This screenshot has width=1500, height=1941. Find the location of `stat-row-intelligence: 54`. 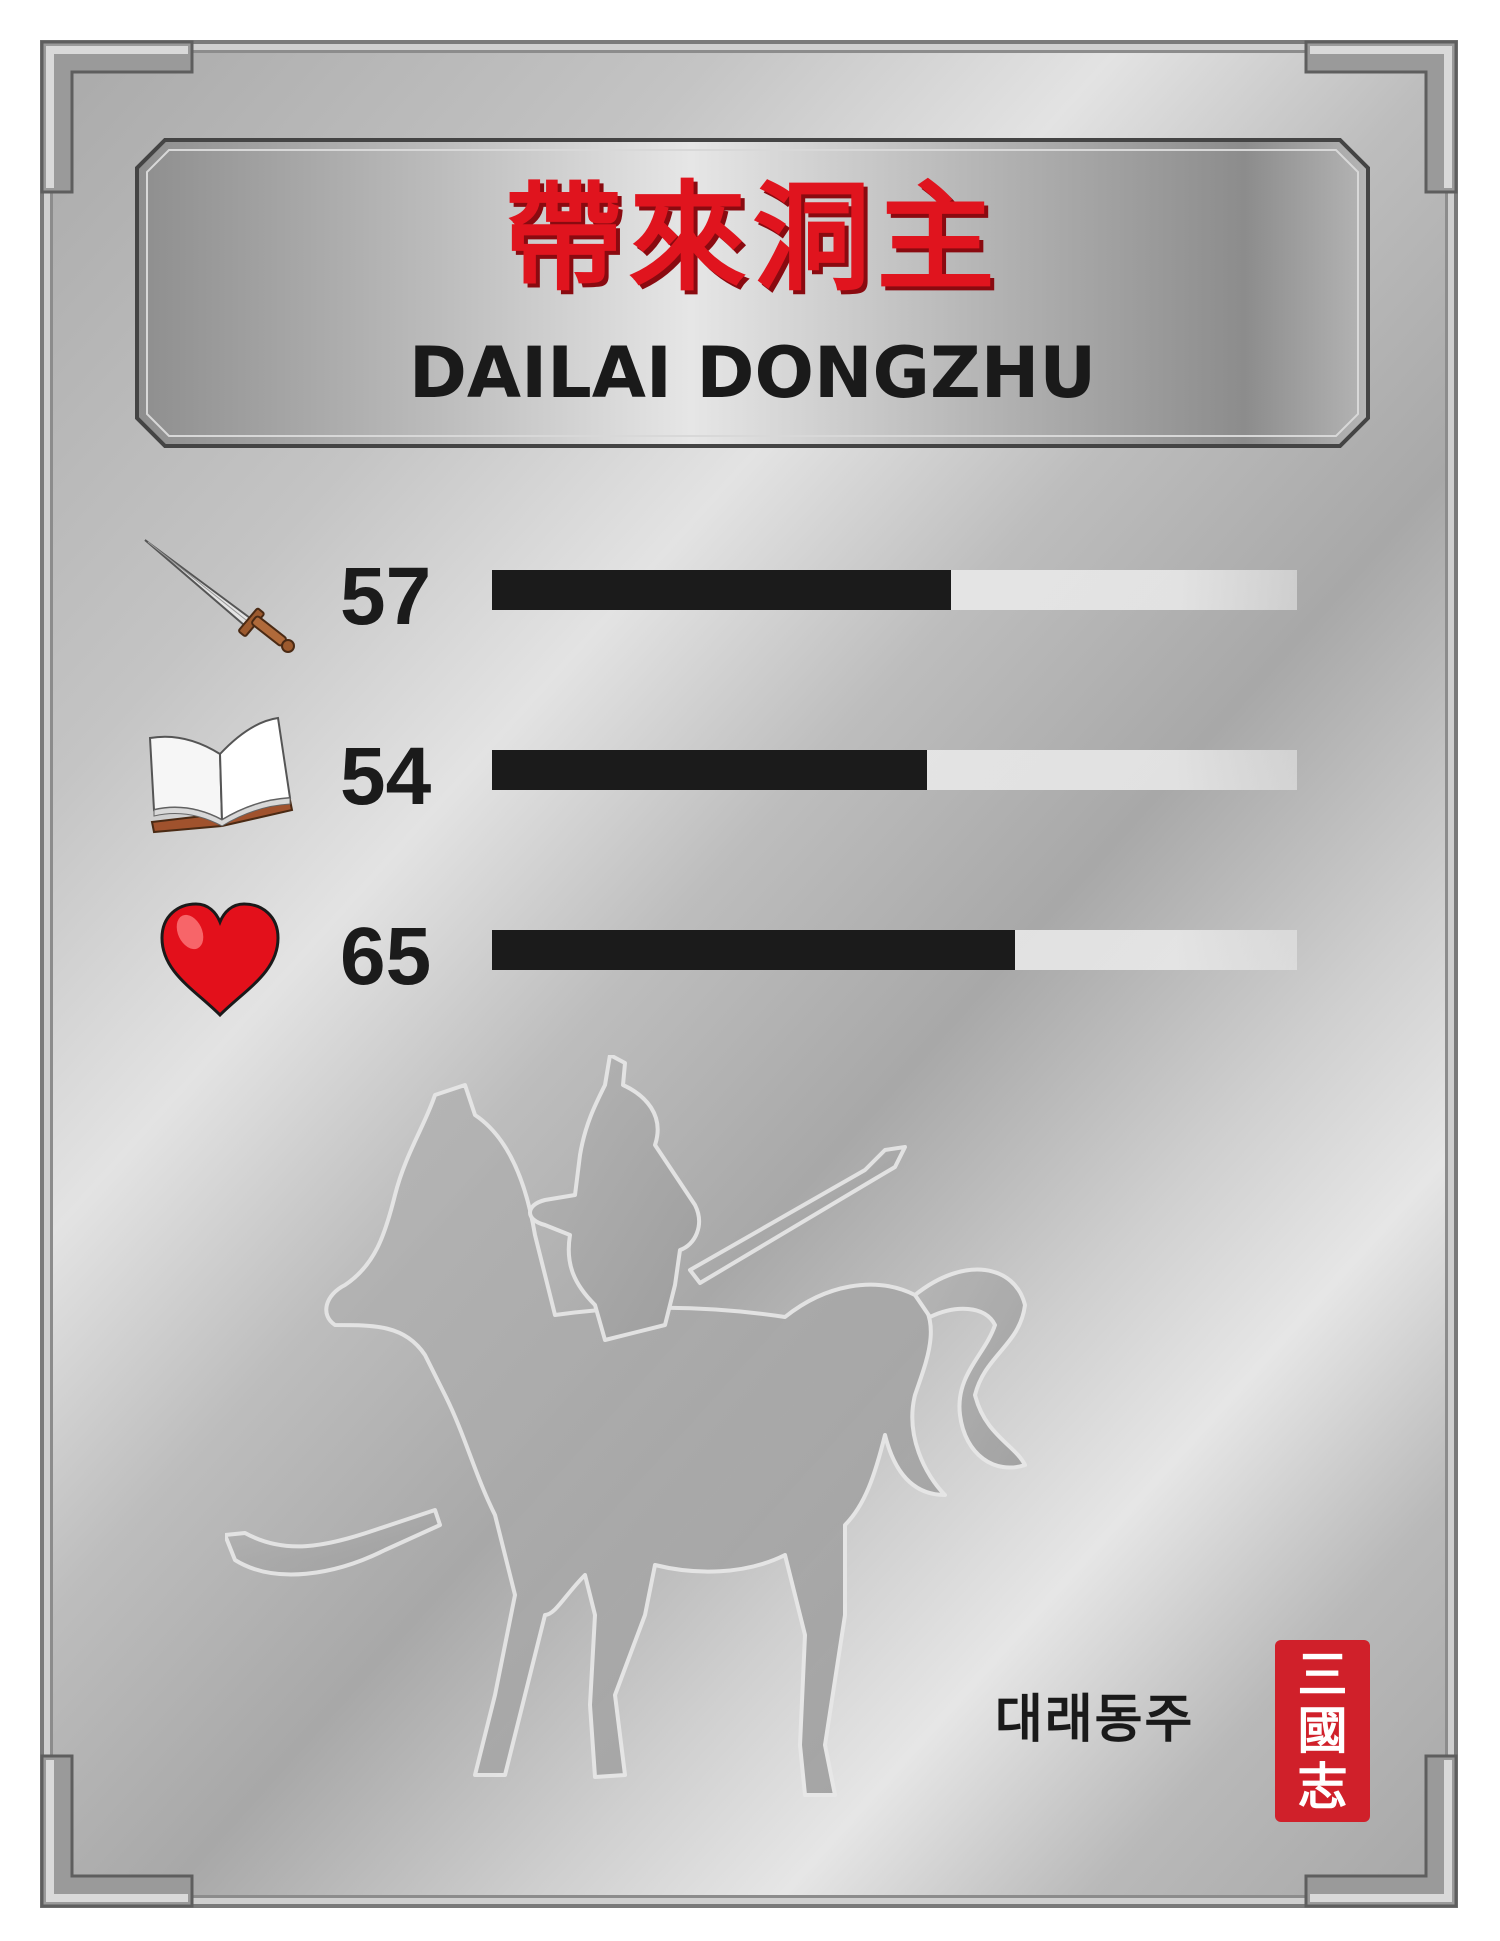

stat-row-intelligence: 54 is located at coordinates (725, 775).